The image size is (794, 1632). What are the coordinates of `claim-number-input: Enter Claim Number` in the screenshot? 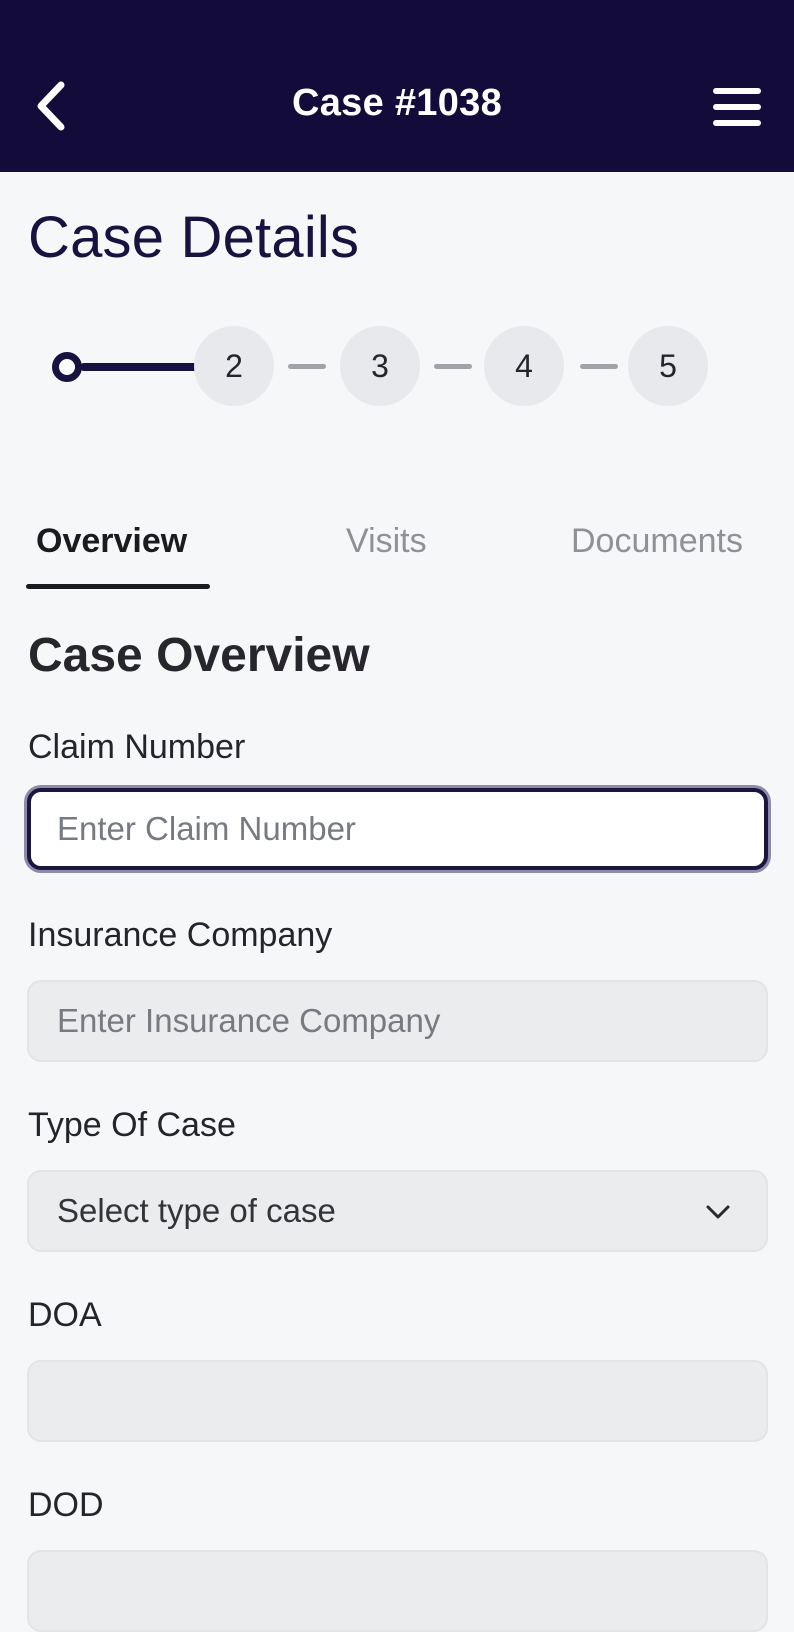 It's located at (397, 829).